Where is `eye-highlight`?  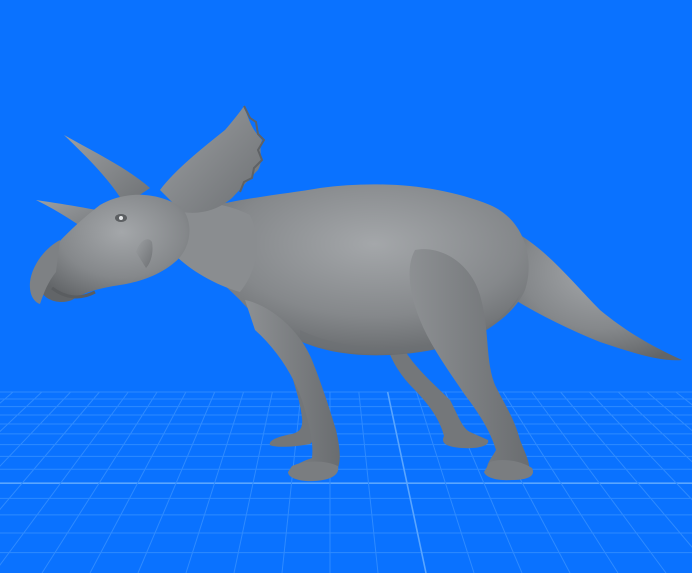
eye-highlight is located at coordinates (121, 218).